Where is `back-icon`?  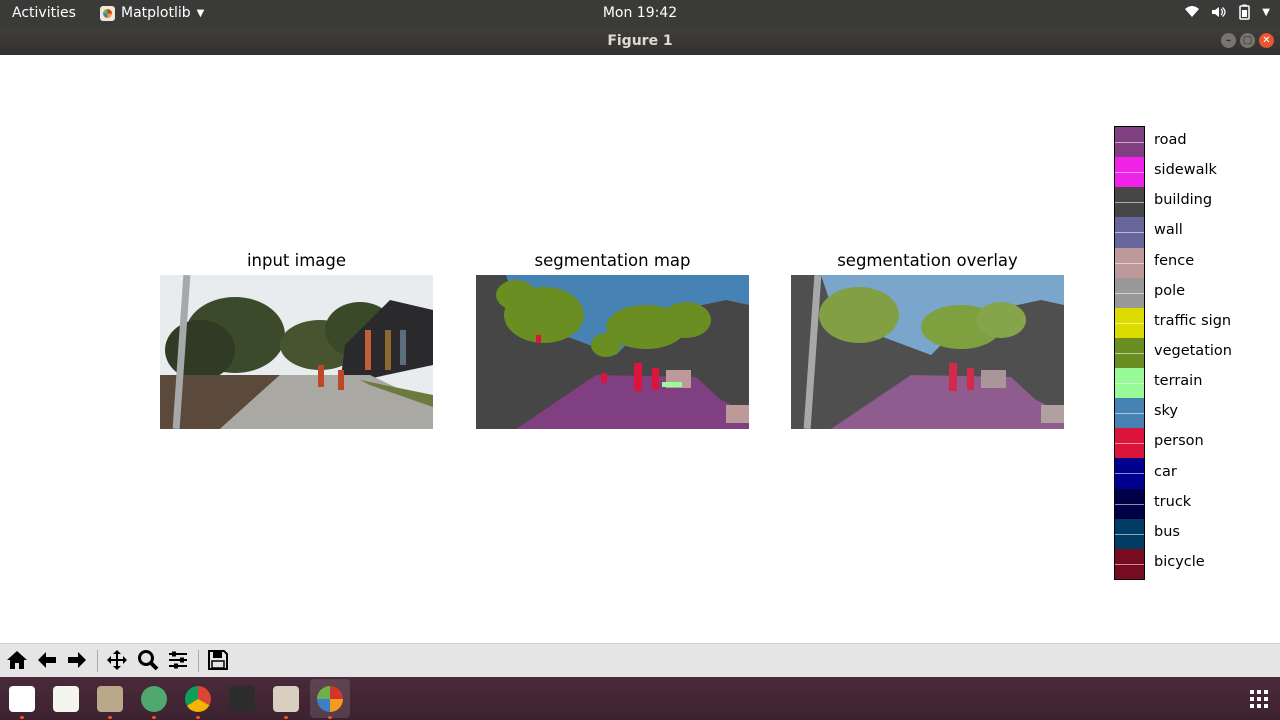
back-icon is located at coordinates (47, 660).